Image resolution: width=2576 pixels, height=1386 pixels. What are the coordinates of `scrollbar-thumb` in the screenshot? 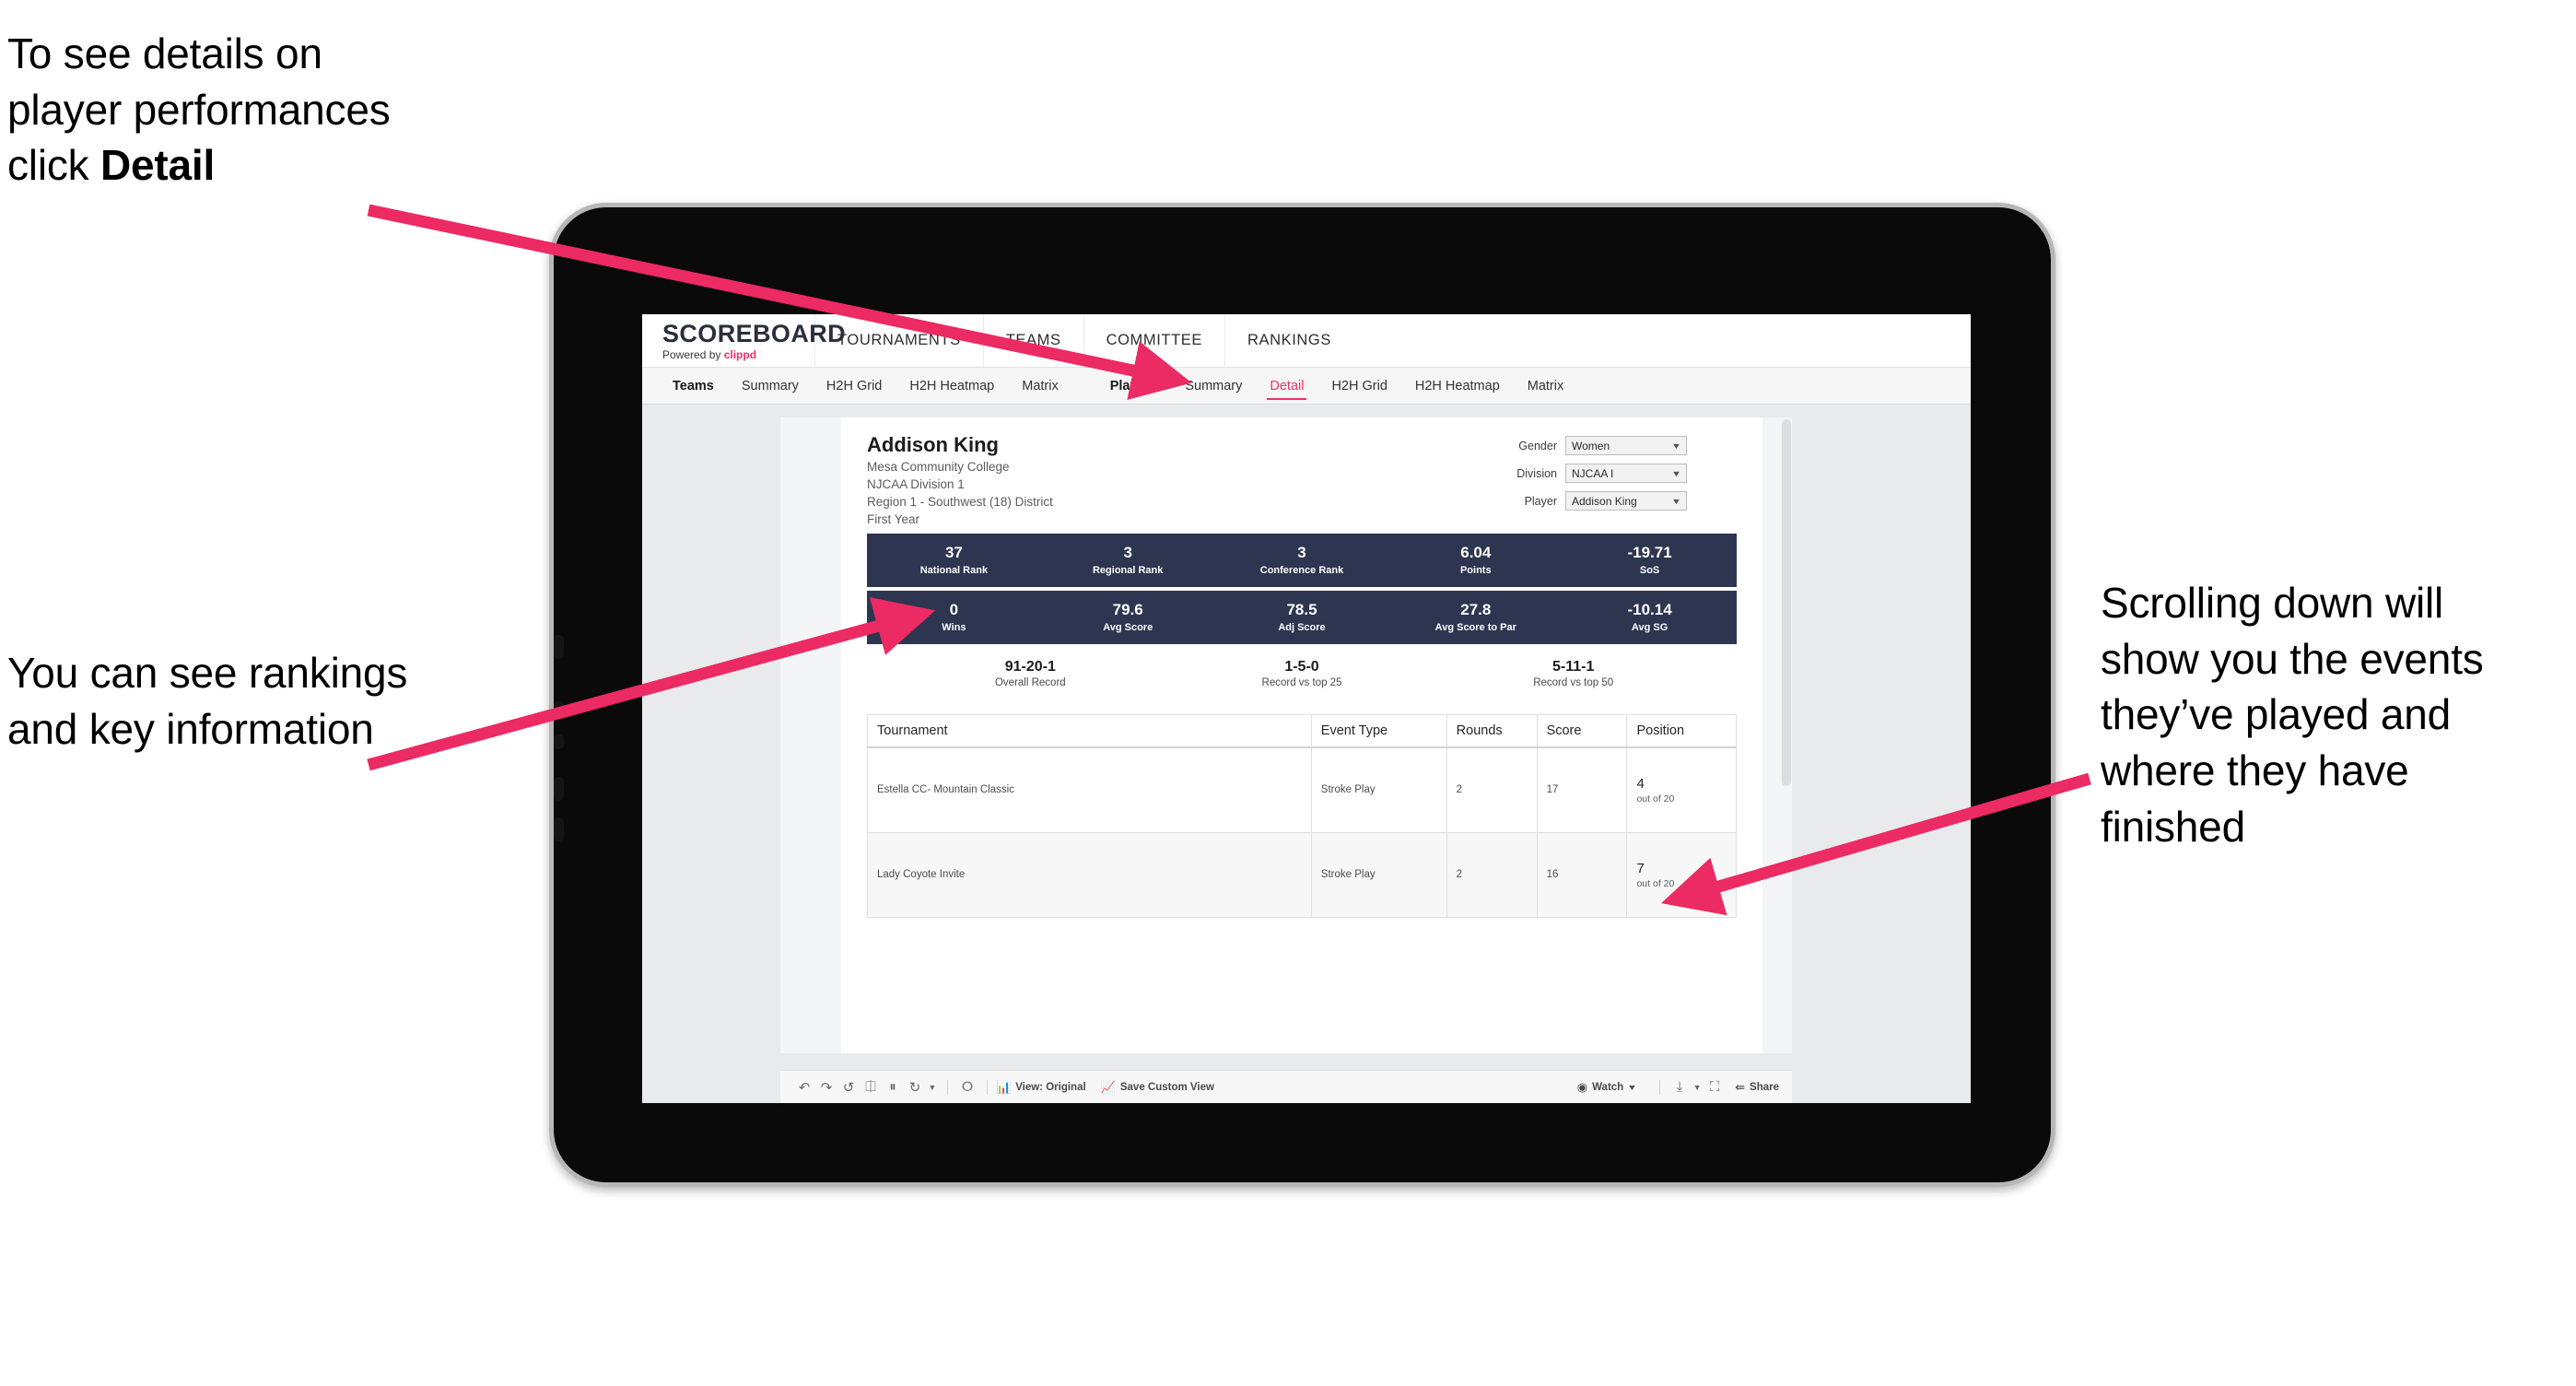 It's located at (1787, 603).